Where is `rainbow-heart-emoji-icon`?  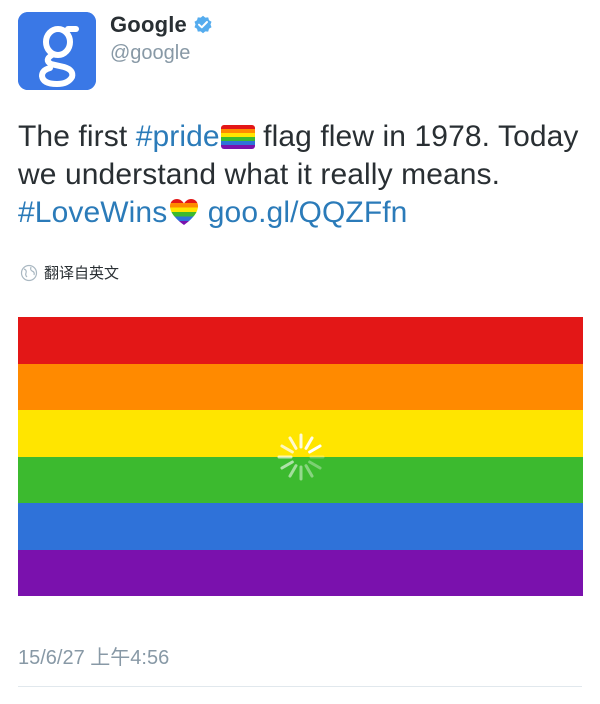 rainbow-heart-emoji-icon is located at coordinates (184, 212).